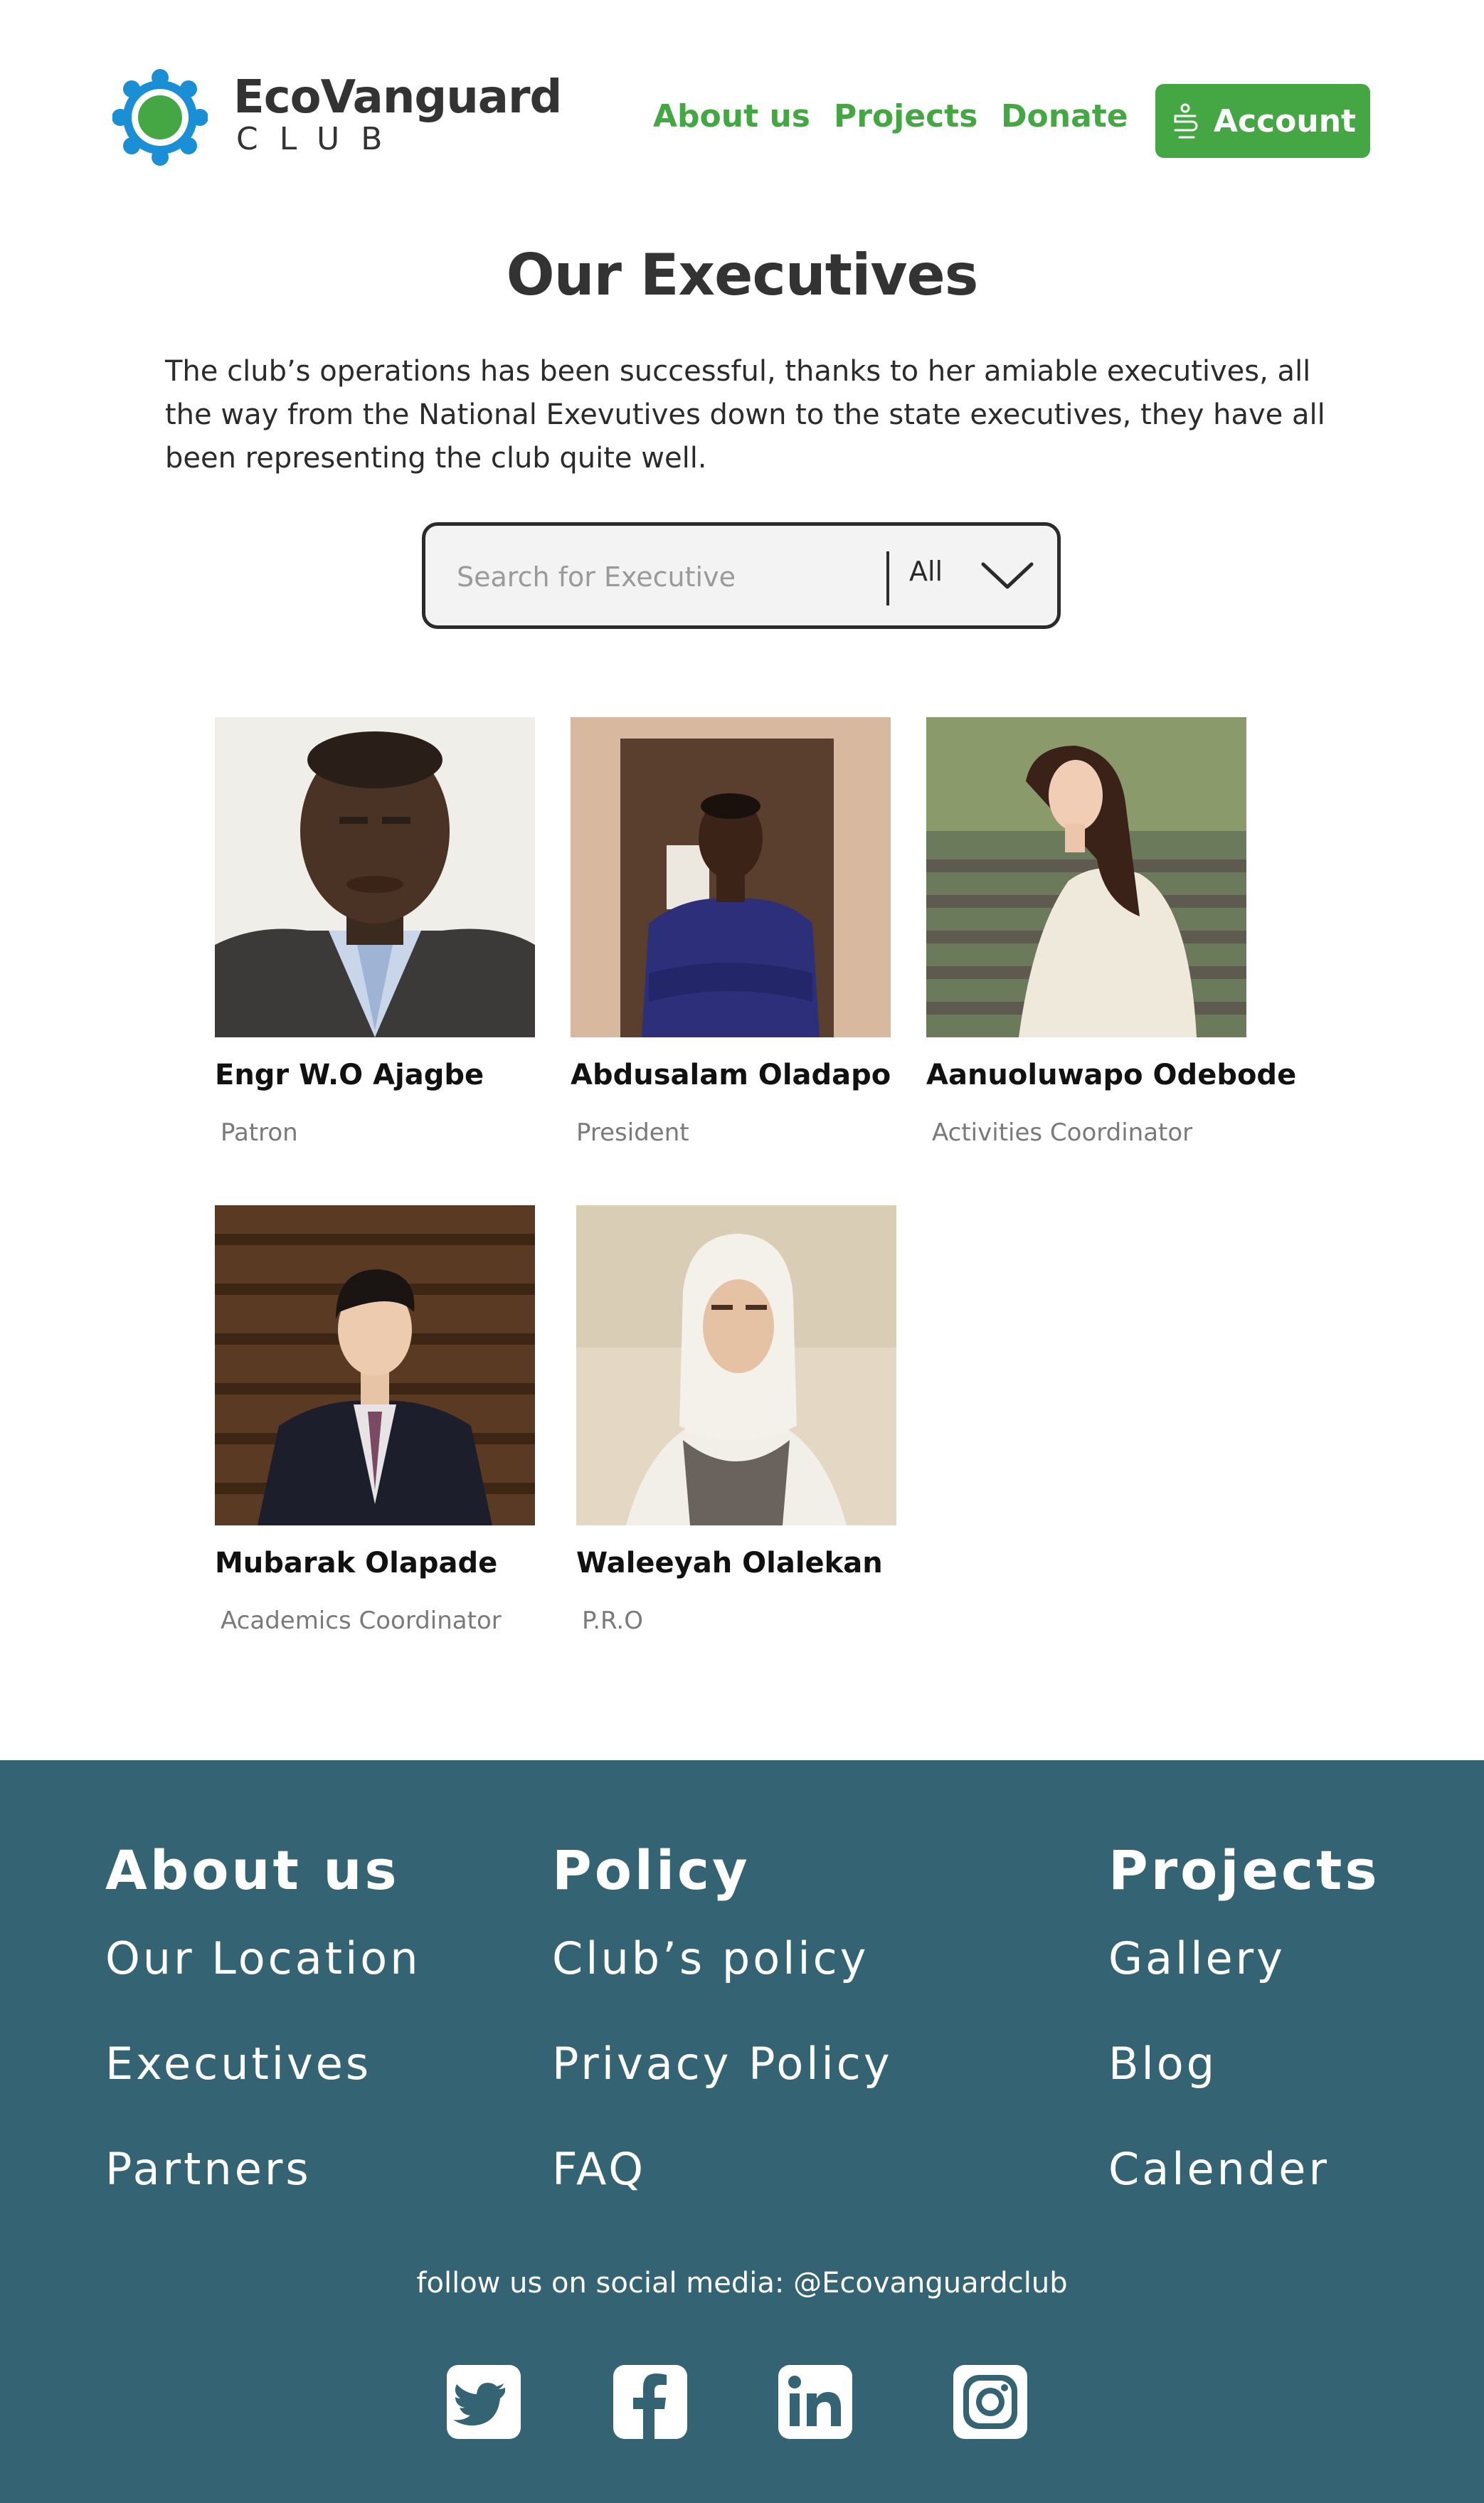 This screenshot has height=2503, width=1484. I want to click on footer-column-policy: Policy Club’s policy Privacy Policy FAQ, so click(722, 2043).